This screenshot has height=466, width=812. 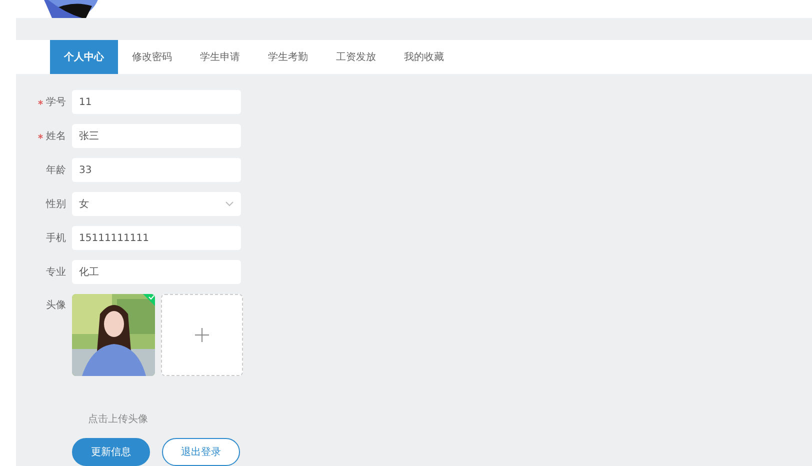 I want to click on chevron-down-icon, so click(x=229, y=204).